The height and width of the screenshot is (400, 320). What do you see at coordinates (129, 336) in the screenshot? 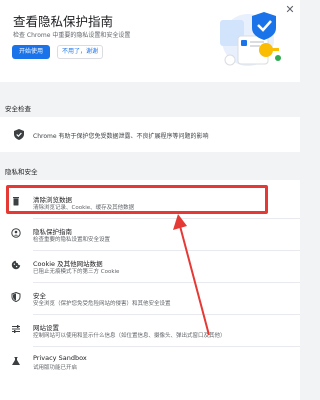
I see `row-subtitle: 控制网站可以使用和显示什么信息（如位置信息、摄像头、弹出式窗口及其他）` at bounding box center [129, 336].